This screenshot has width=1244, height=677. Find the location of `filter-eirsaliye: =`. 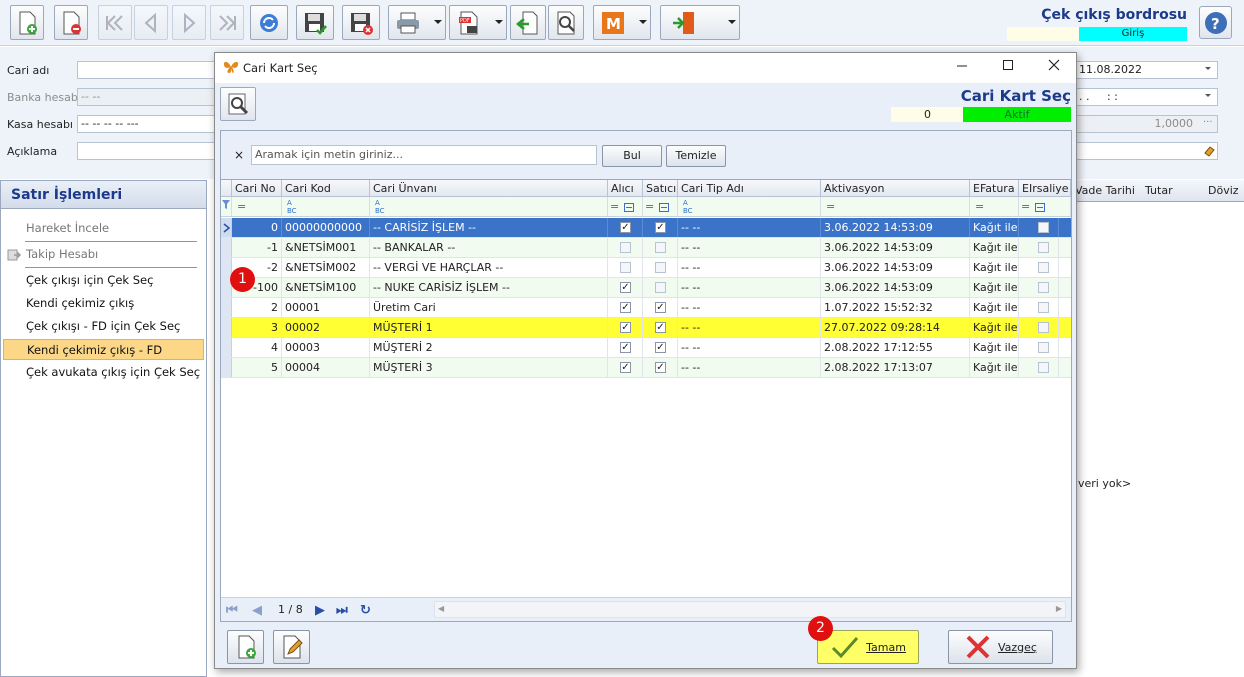

filter-eirsaliye: = is located at coordinates (1045, 206).